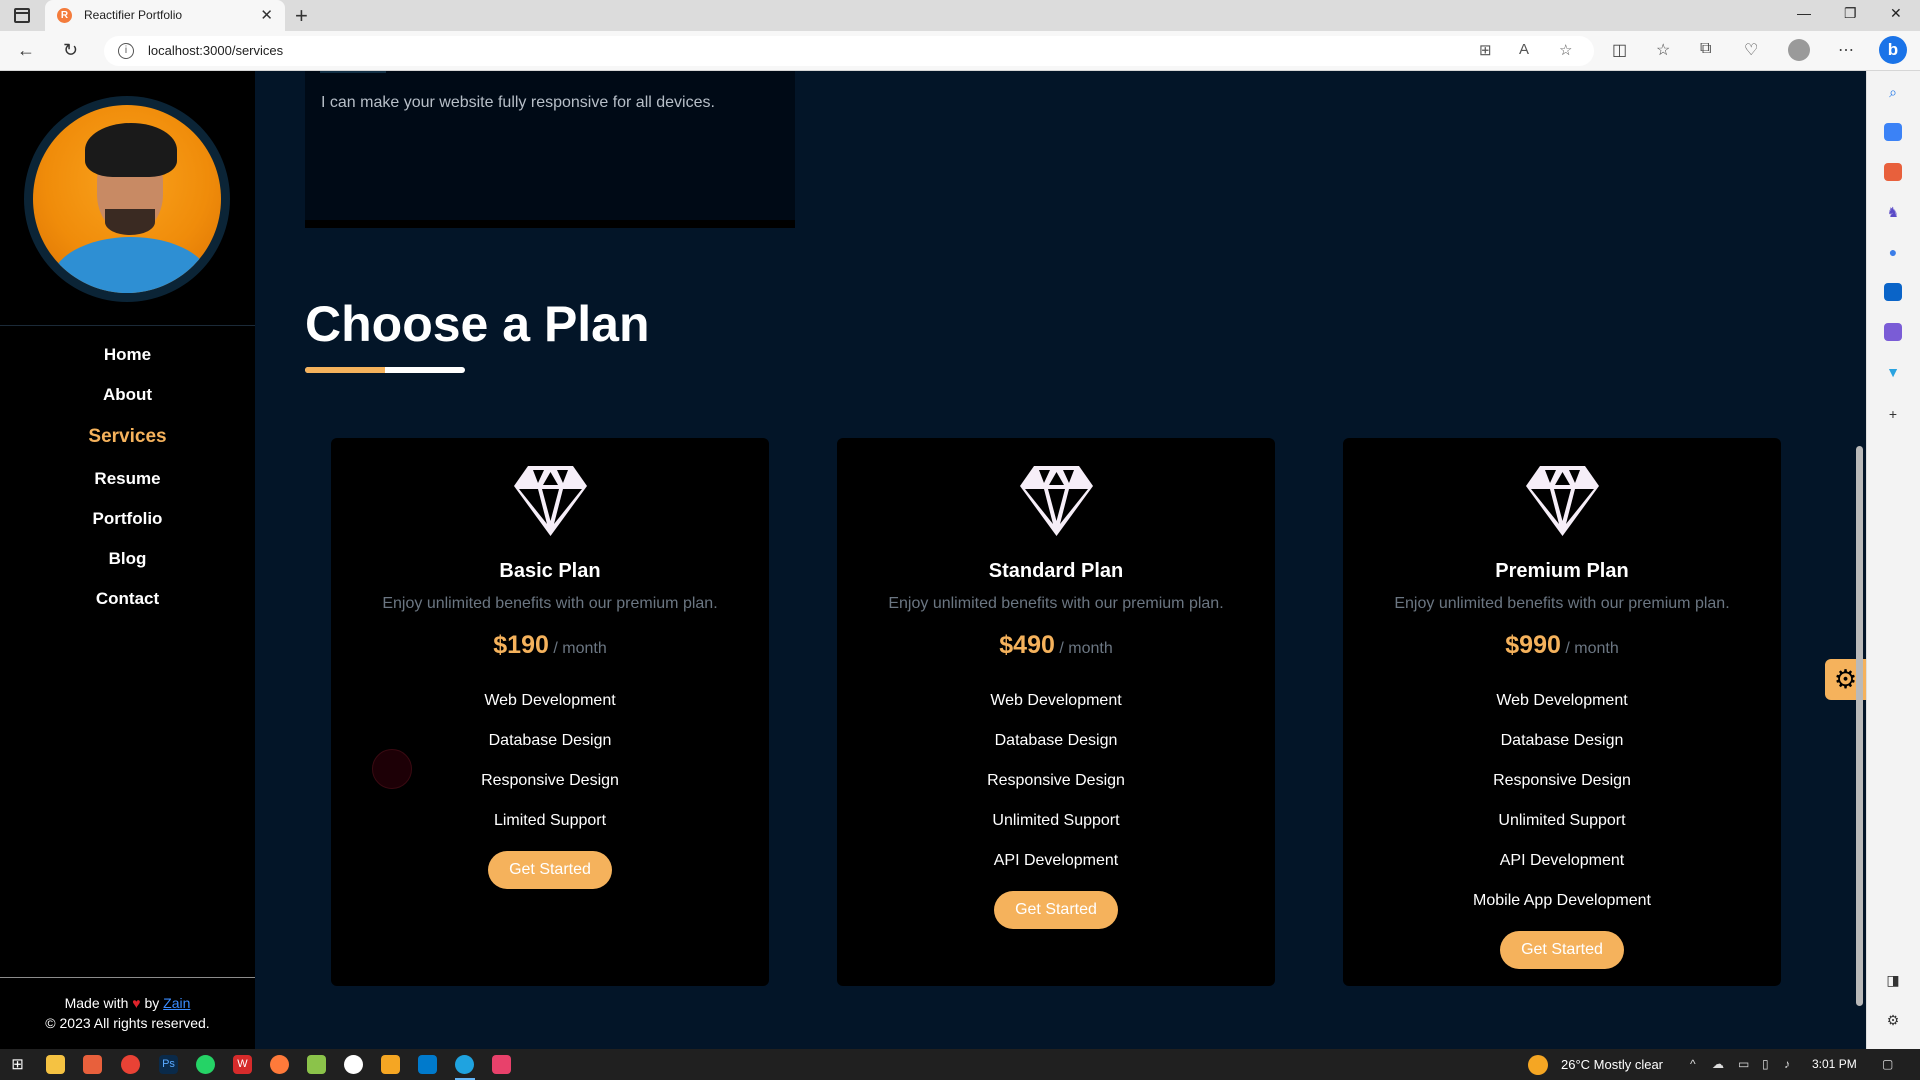  Describe the element at coordinates (301, 16) in the screenshot. I see `new-tab-icon: +` at that location.